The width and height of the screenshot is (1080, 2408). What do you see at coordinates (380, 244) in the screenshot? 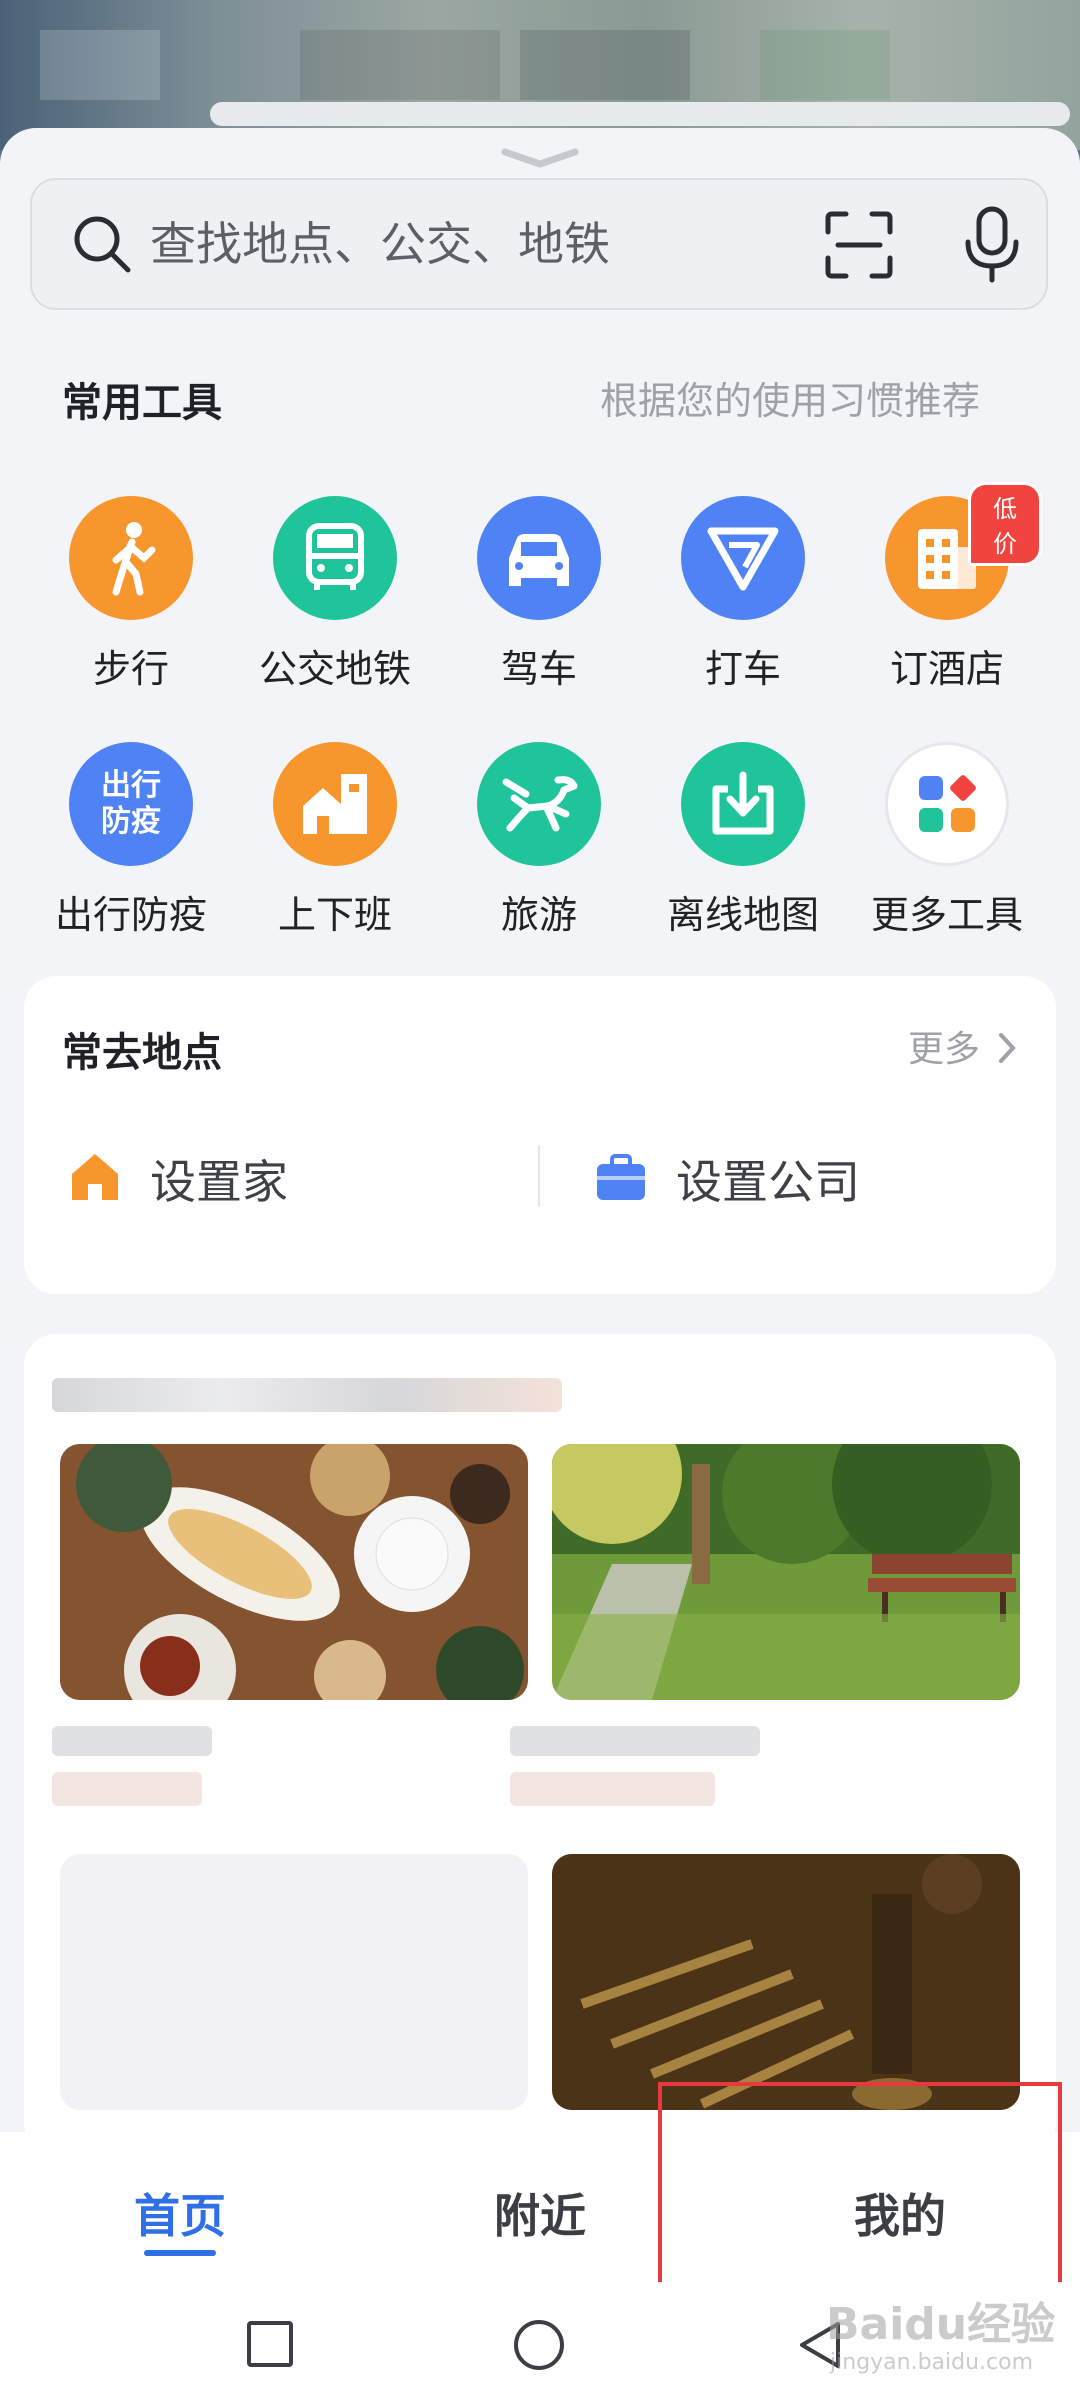
I see `search-input: 查找地点、公交、地铁` at bounding box center [380, 244].